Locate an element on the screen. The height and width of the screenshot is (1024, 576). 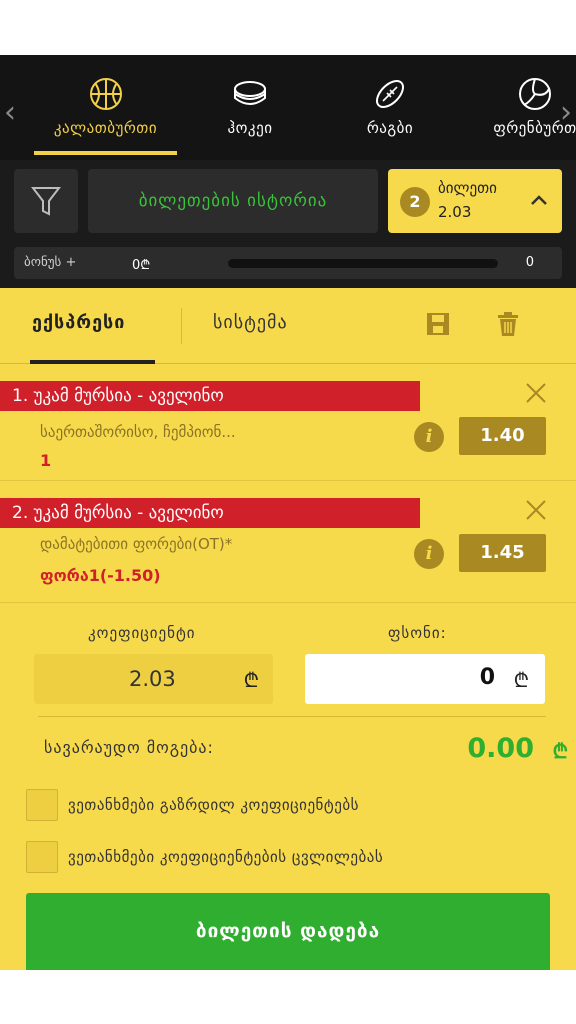
trash-icon is located at coordinates (508, 324).